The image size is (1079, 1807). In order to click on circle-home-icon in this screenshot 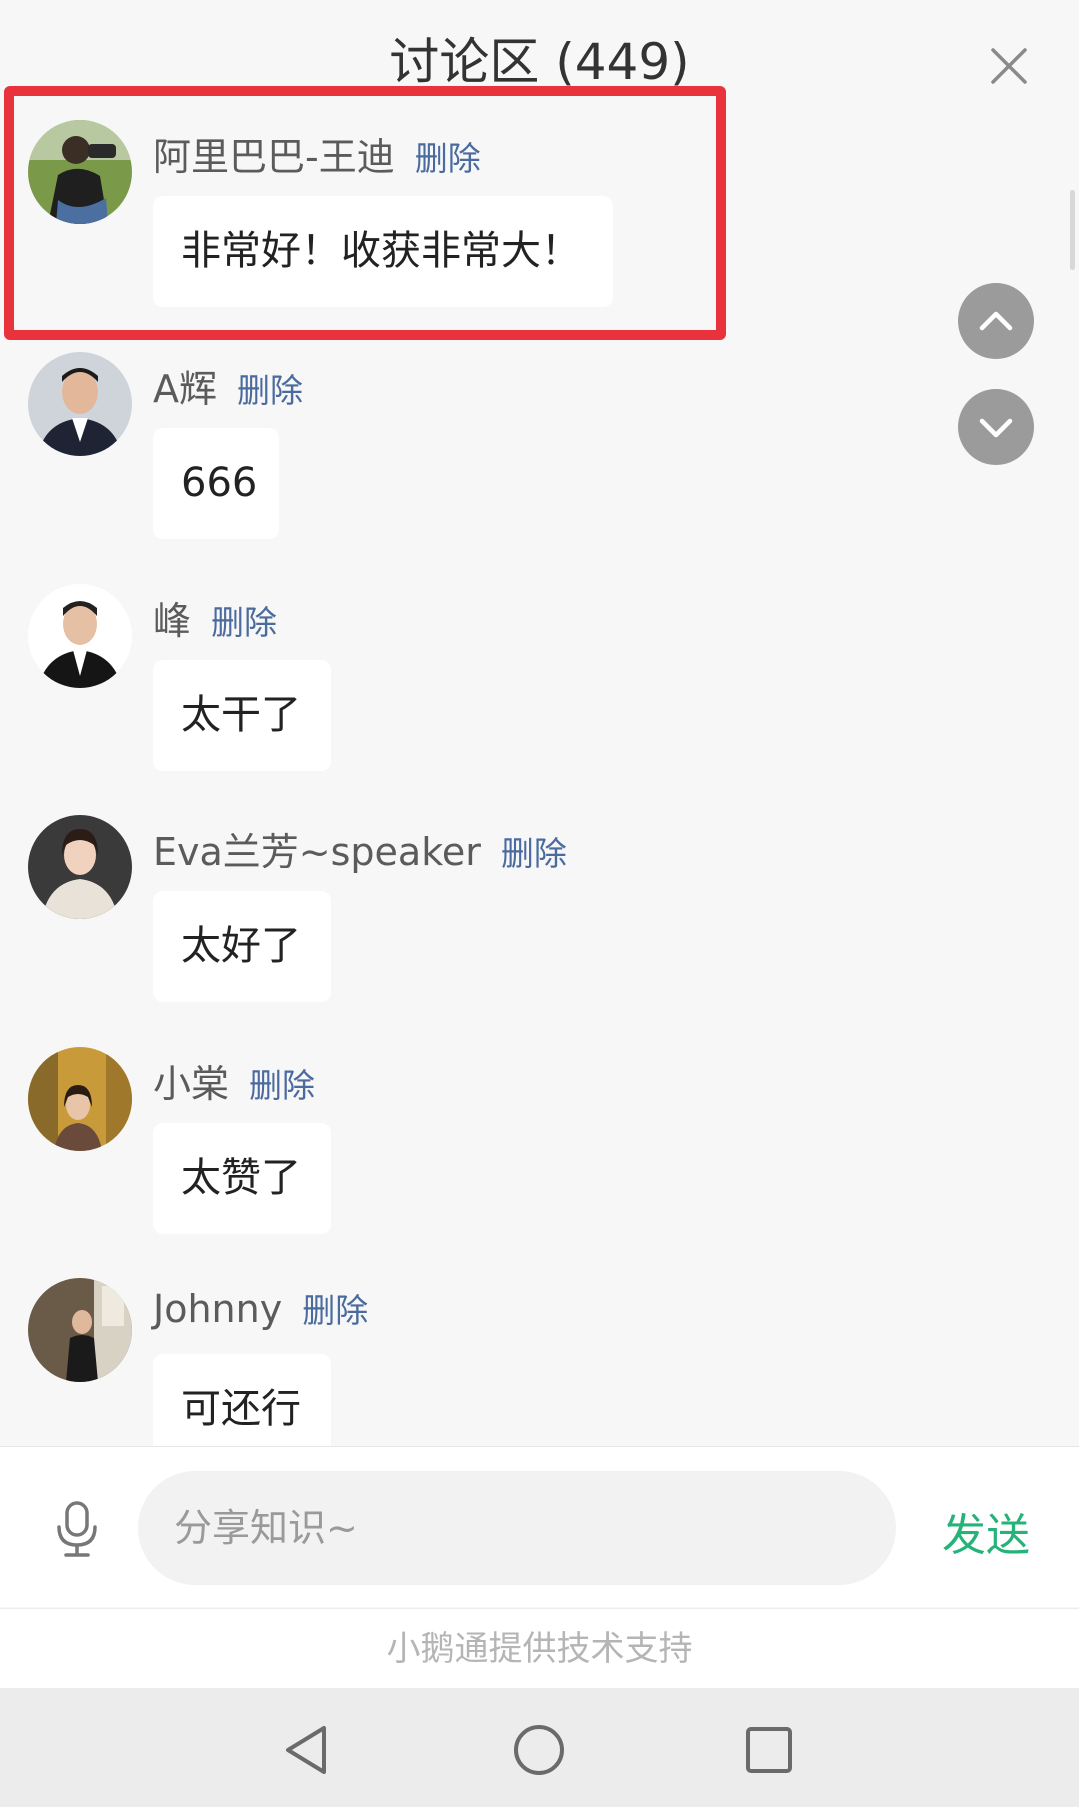, I will do `click(539, 1750)`.